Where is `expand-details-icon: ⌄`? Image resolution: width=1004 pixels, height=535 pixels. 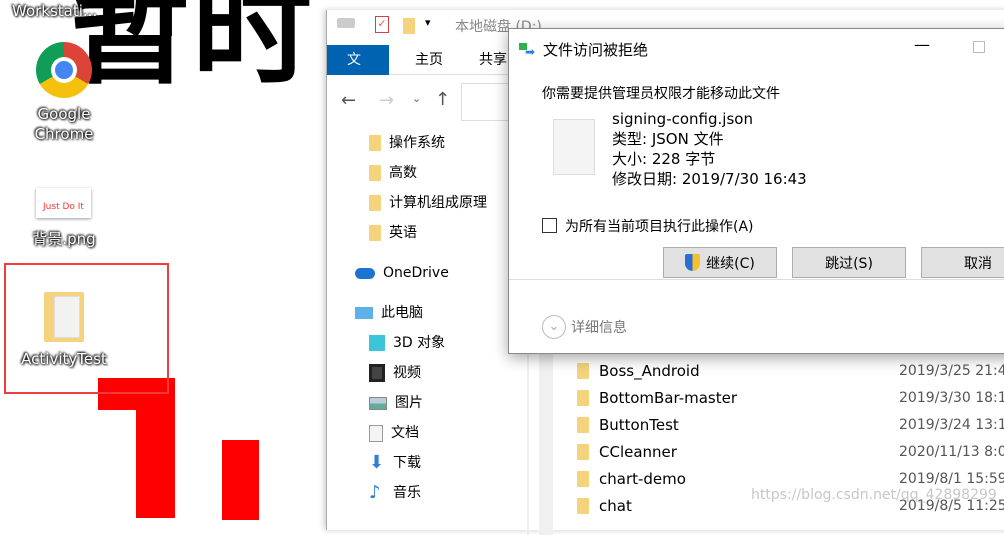 expand-details-icon: ⌄ is located at coordinates (554, 327).